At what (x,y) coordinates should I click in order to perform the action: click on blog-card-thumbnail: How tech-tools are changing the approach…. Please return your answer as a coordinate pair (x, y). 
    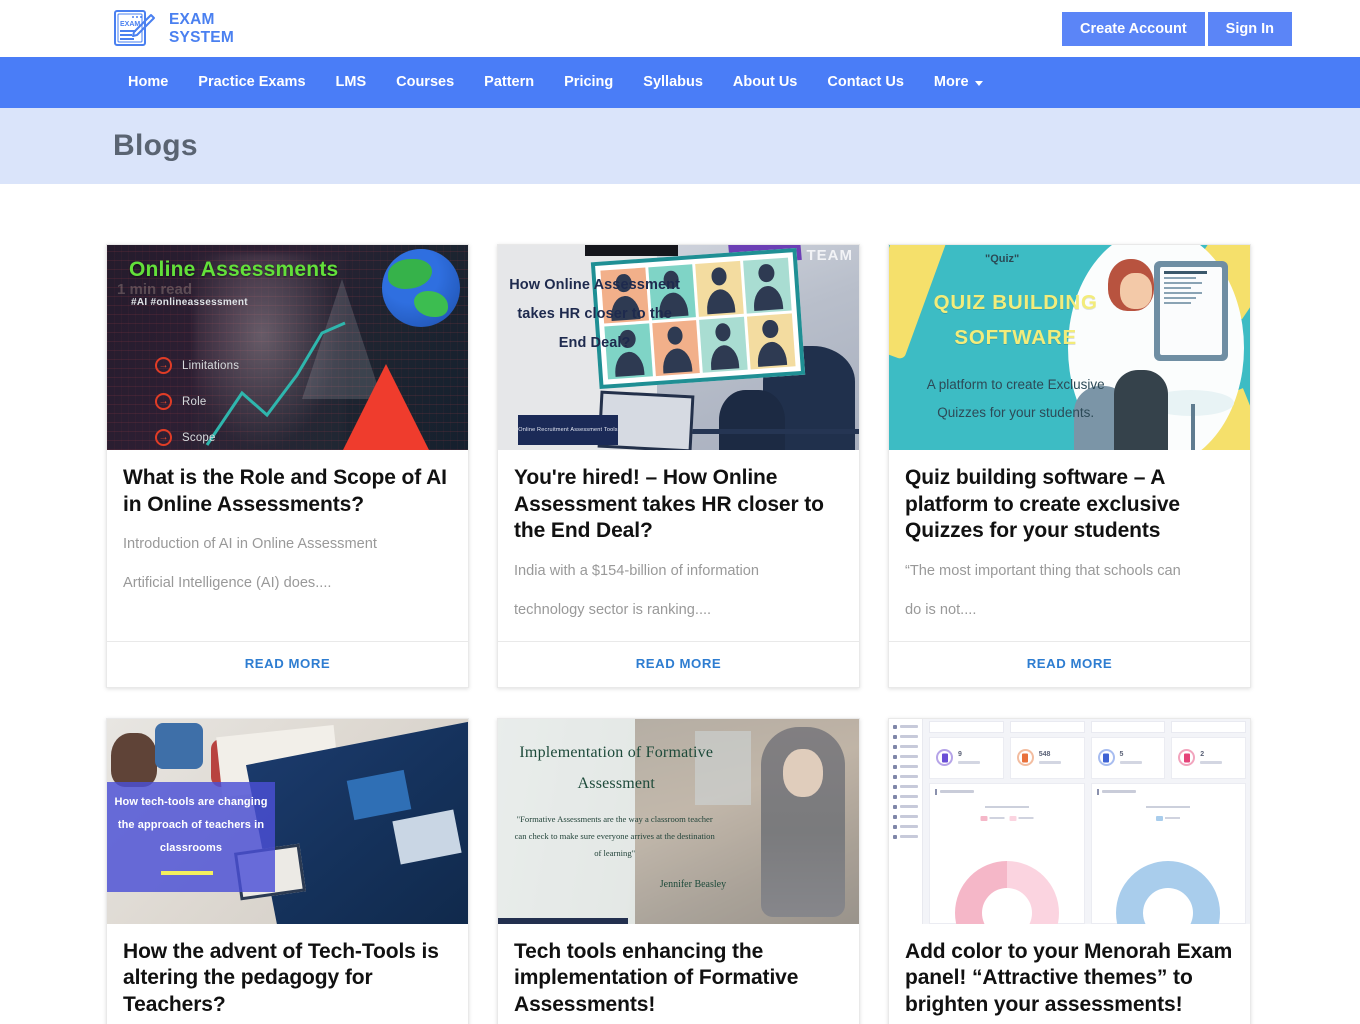
    Looking at the image, I should click on (287, 821).